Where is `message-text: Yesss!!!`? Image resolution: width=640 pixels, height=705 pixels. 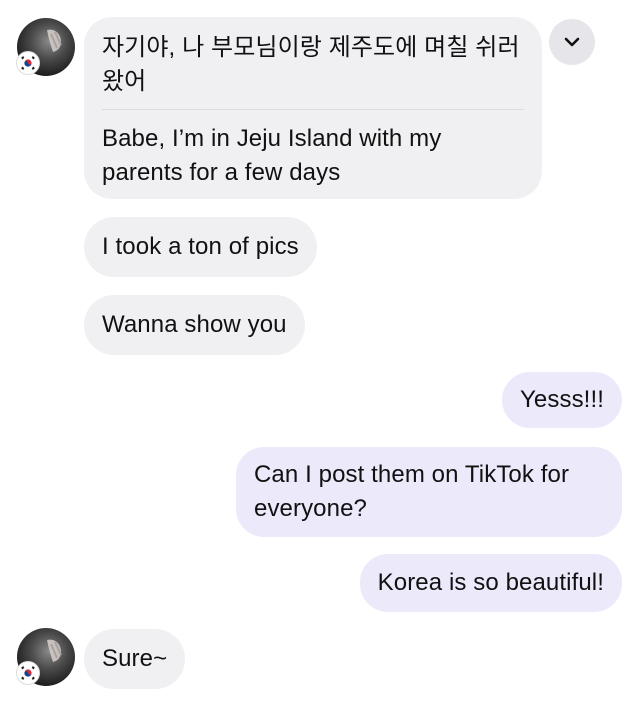 message-text: Yesss!!! is located at coordinates (562, 399).